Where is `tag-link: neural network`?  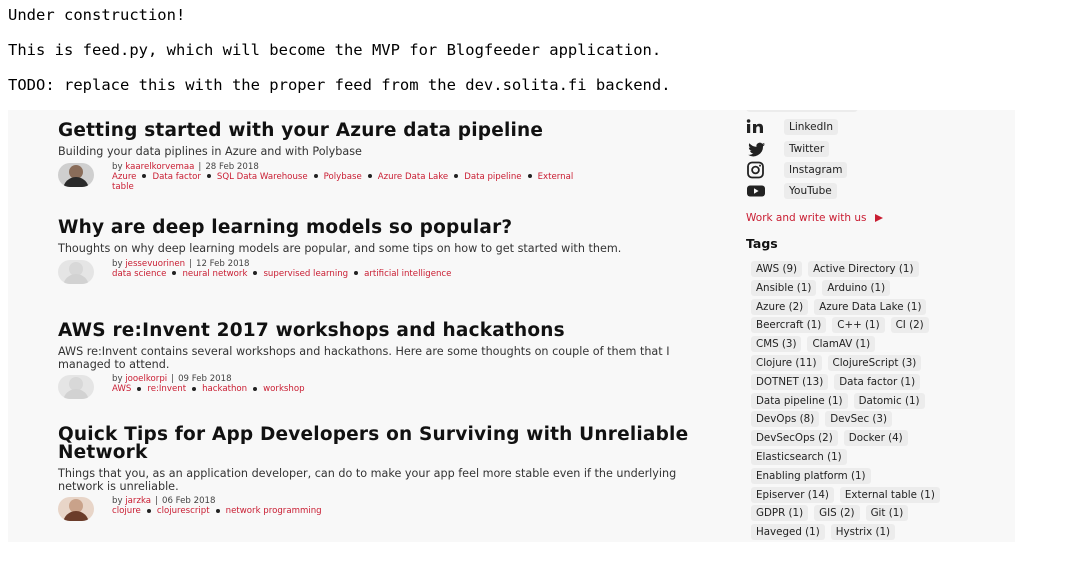
tag-link: neural network is located at coordinates (214, 274).